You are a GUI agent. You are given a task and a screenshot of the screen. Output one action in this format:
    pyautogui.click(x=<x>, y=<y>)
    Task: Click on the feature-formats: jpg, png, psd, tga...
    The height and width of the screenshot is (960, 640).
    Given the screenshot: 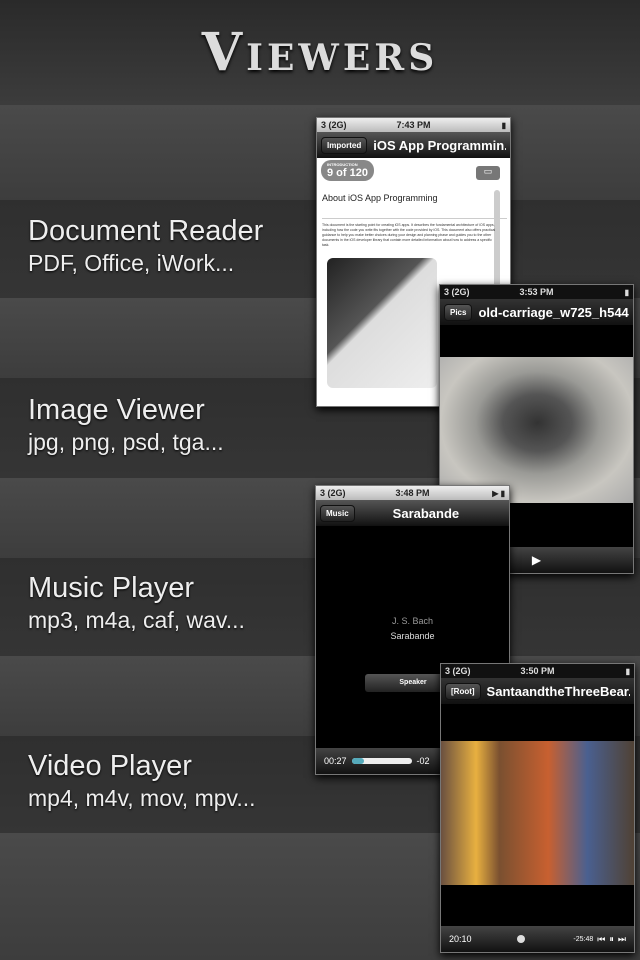 What is the action you would take?
    pyautogui.click(x=126, y=442)
    